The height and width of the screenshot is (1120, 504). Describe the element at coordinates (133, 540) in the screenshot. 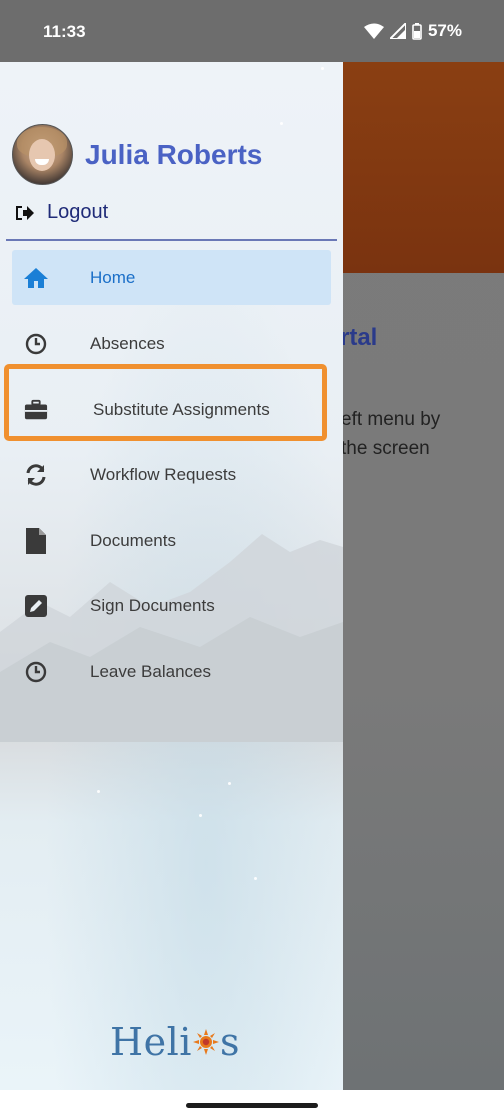

I see `menu-item-label: Documents` at that location.